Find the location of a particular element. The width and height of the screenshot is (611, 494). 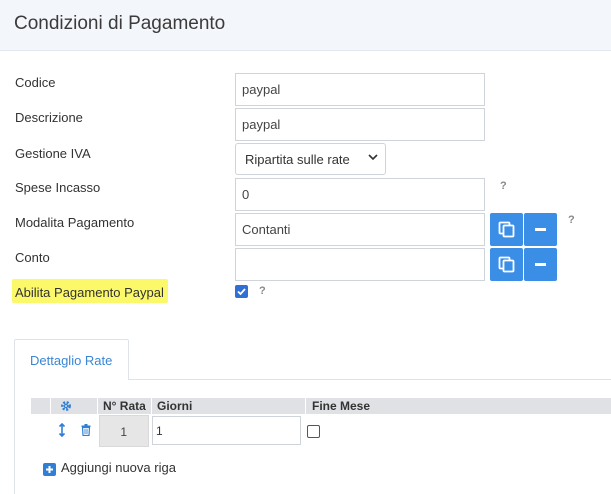

page-header: Condizioni di Pagamento is located at coordinates (305, 25).